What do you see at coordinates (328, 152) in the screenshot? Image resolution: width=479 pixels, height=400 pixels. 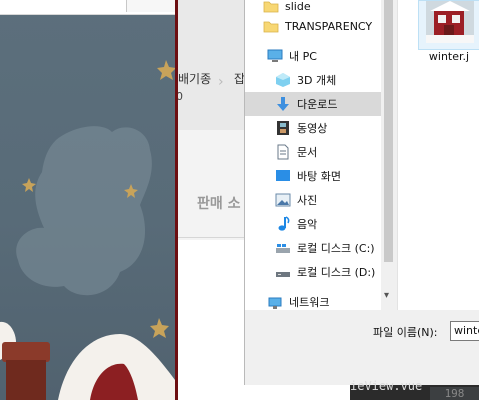 I see `nav-item-documents: 문서` at bounding box center [328, 152].